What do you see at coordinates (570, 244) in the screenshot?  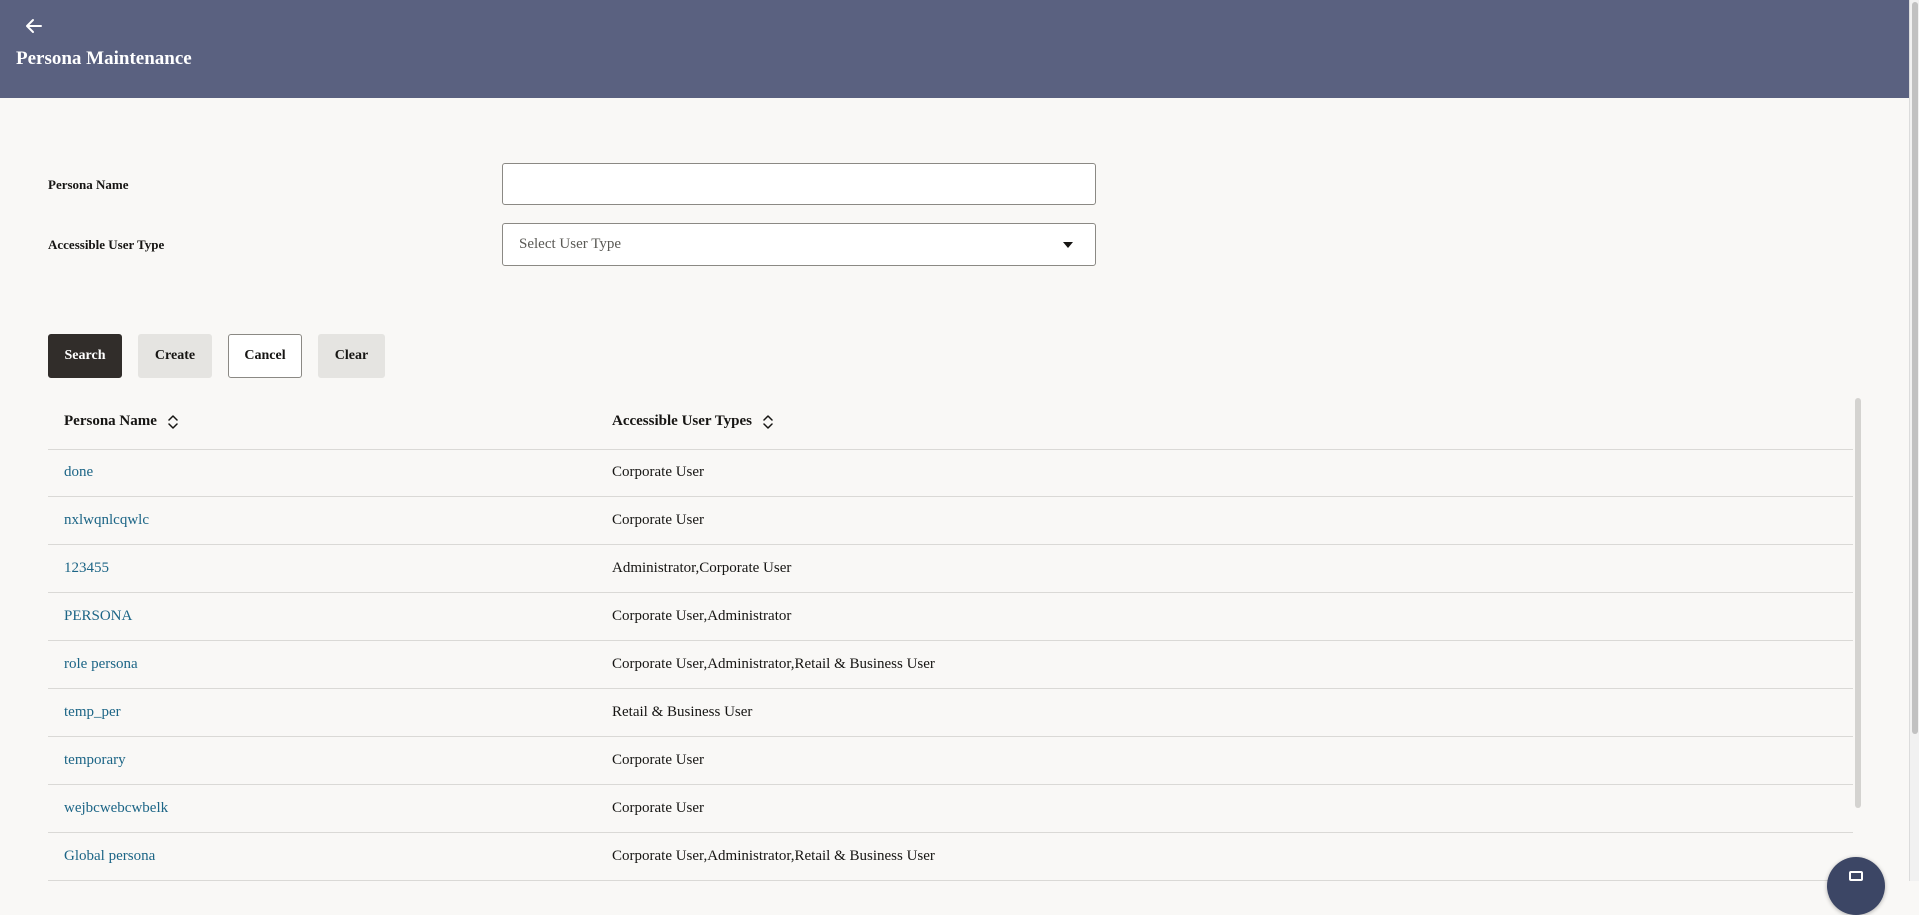 I see `user-type-placeholder: Select User Type` at bounding box center [570, 244].